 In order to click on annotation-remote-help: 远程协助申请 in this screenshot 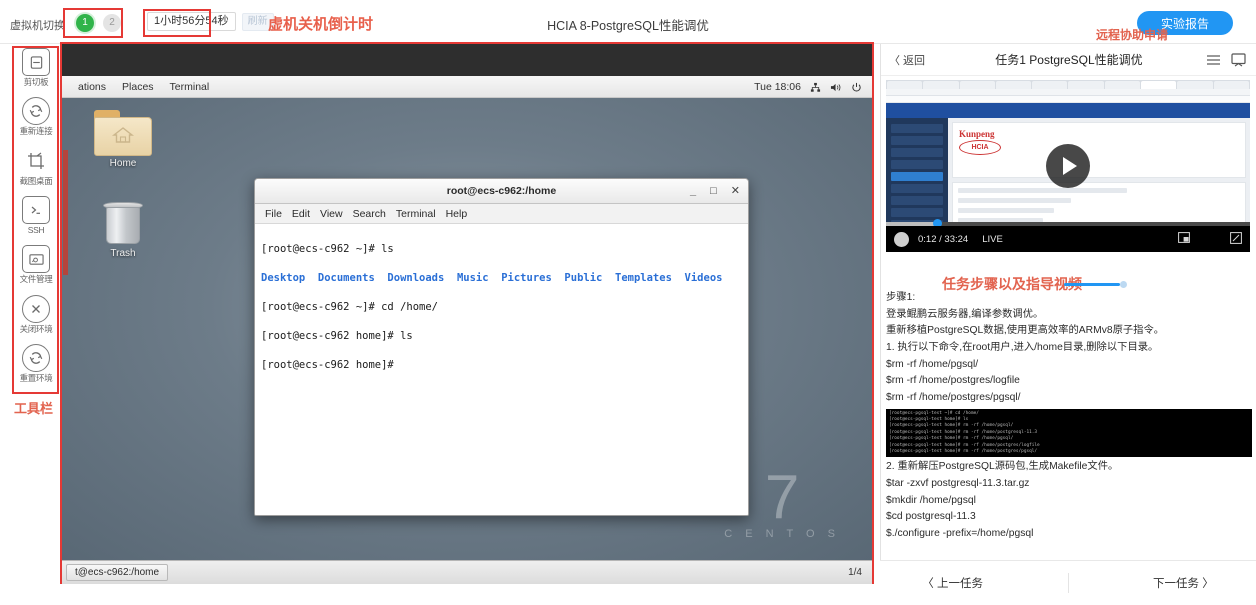, I will do `click(1132, 35)`.